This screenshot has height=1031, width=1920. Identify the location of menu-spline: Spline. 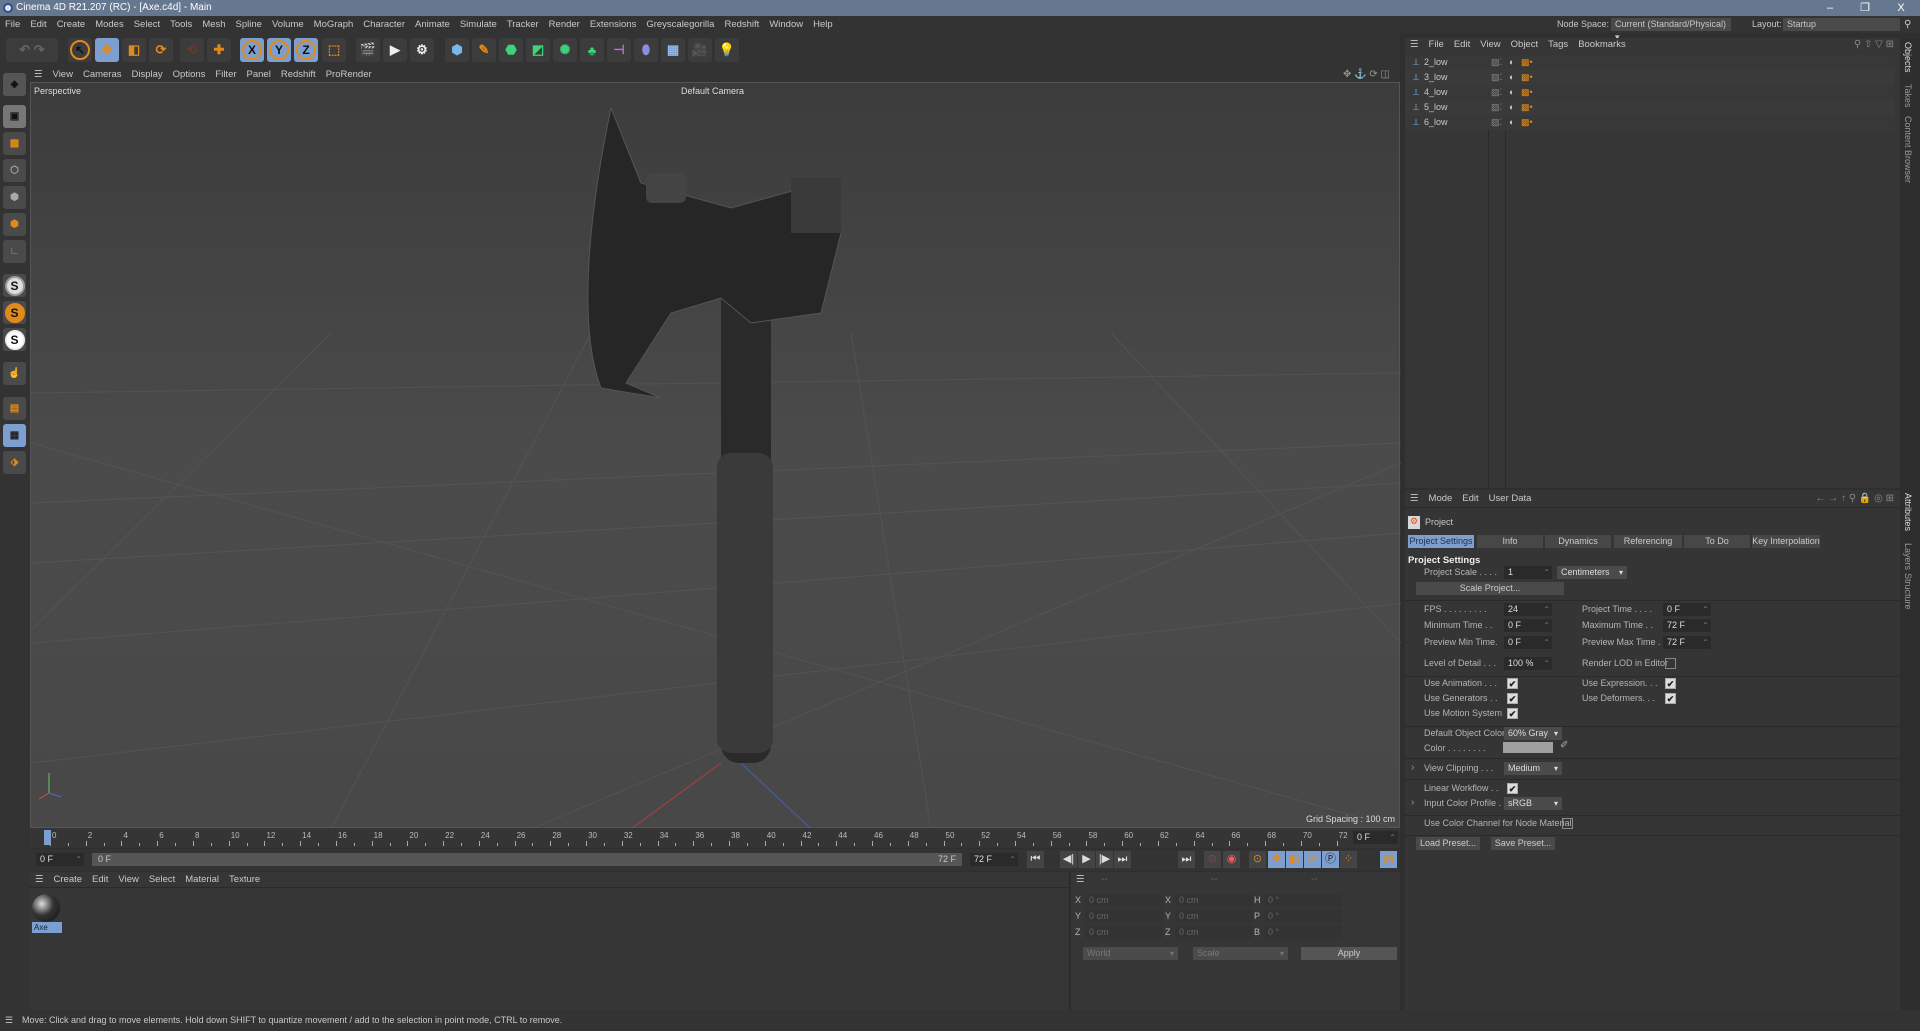
(249, 24).